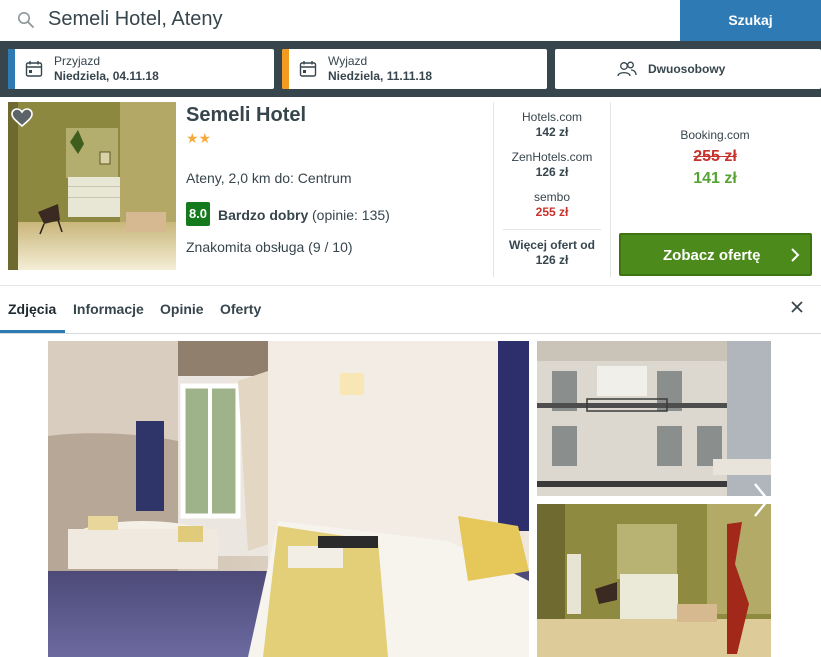  I want to click on checkout-stripe, so click(285, 69).